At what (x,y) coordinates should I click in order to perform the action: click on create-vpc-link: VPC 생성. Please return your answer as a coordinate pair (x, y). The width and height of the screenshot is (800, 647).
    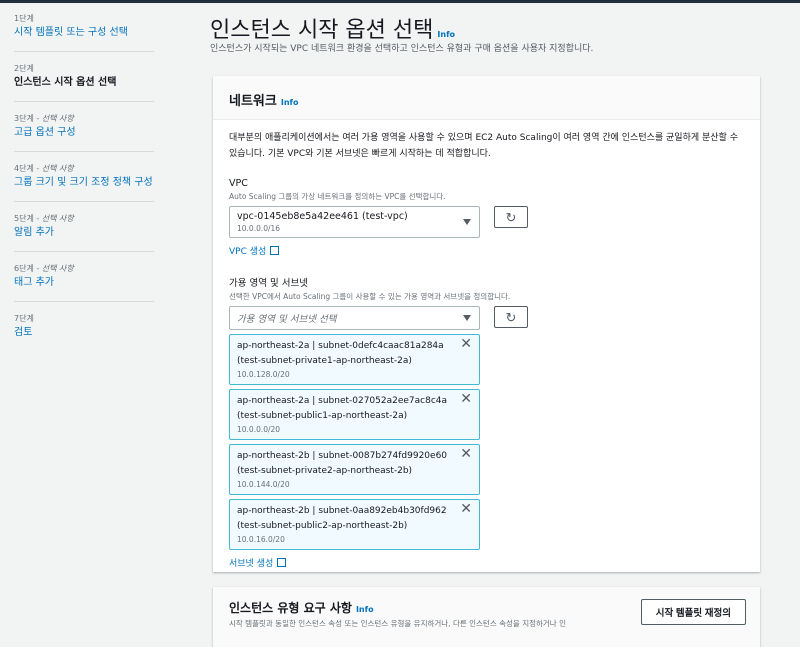
    Looking at the image, I should click on (486, 250).